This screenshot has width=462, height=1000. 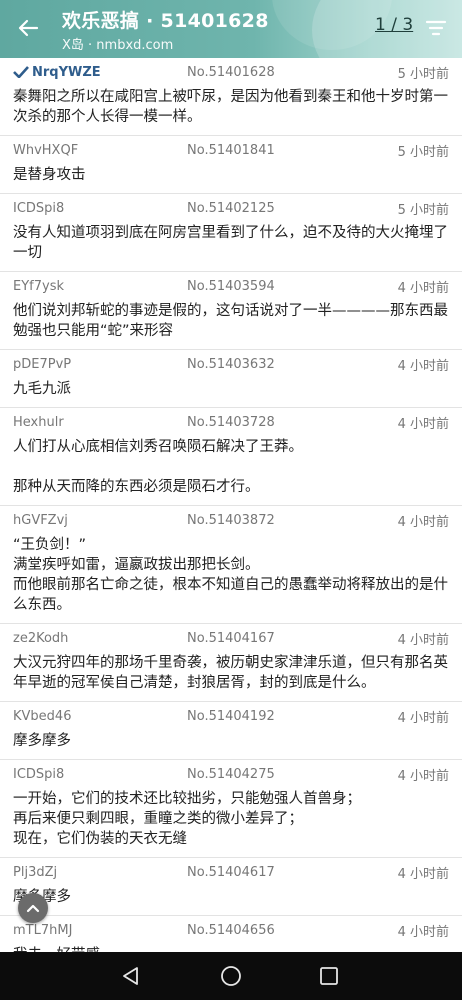 What do you see at coordinates (231, 379) in the screenshot?
I see `post-item: pDE7PvP No.51403632 4 小时前 九毛九派` at bounding box center [231, 379].